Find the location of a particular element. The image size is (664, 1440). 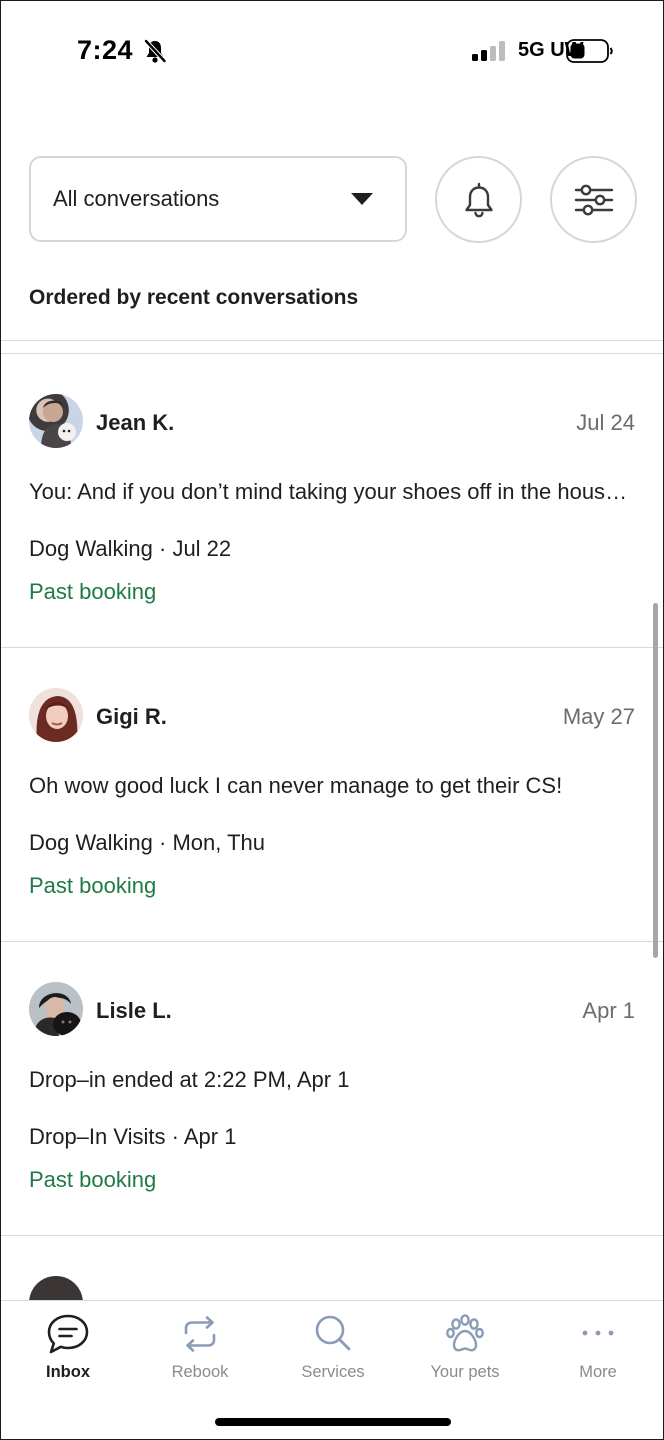

conversation-filter-dropdown: All conversations is located at coordinates (218, 199).